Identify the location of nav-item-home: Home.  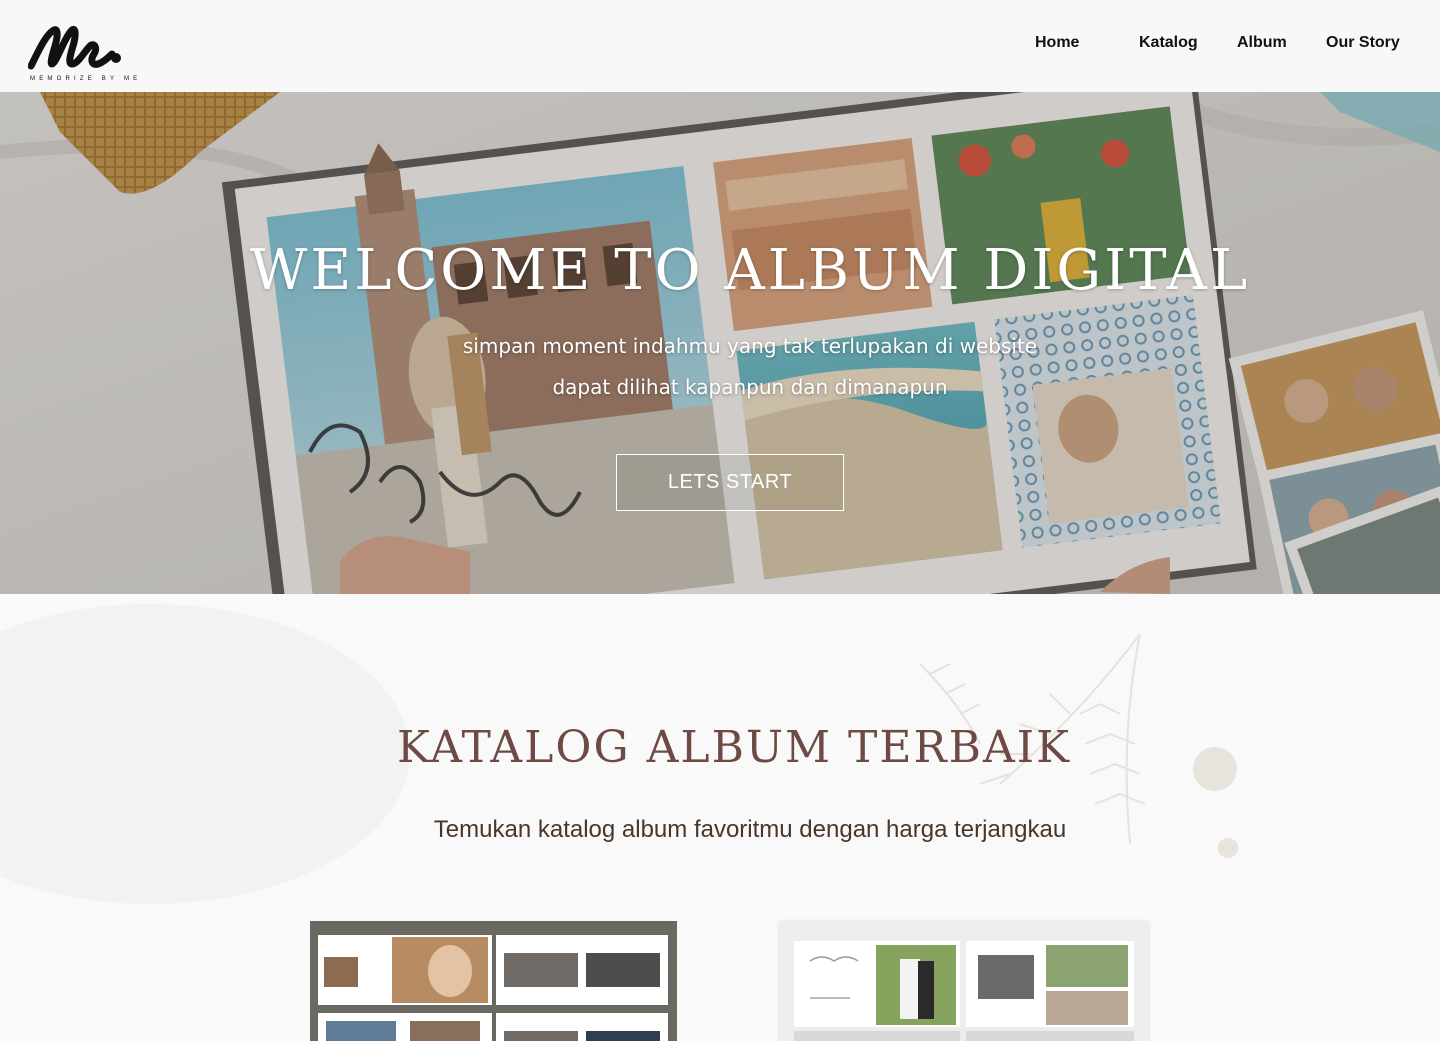
(1057, 46).